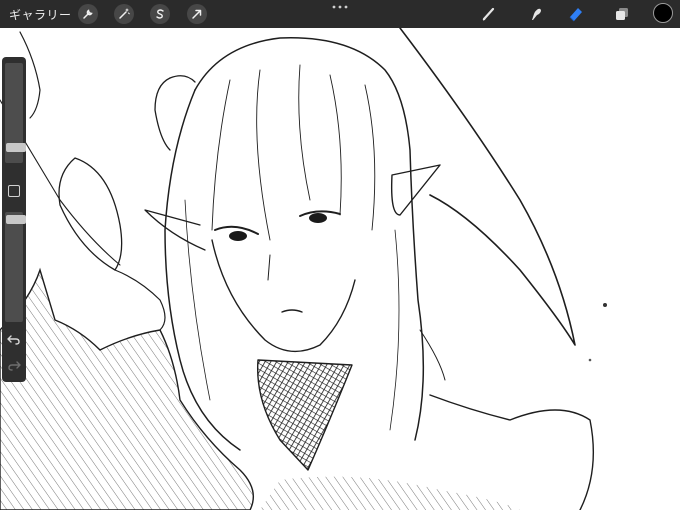 Image resolution: width=680 pixels, height=510 pixels. What do you see at coordinates (340, 7) in the screenshot?
I see `more-options-icon` at bounding box center [340, 7].